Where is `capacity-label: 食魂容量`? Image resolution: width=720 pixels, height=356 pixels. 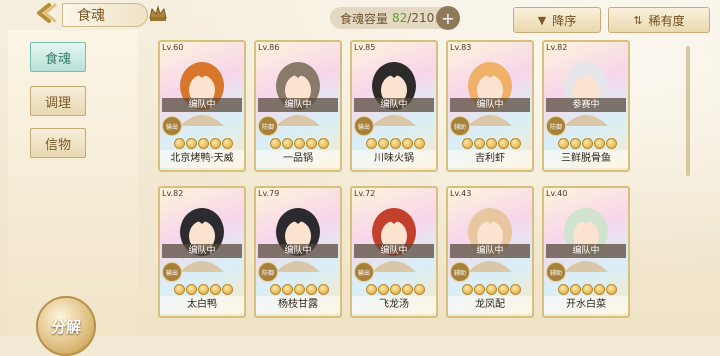
capacity-label: 食魂容量 is located at coordinates (364, 18).